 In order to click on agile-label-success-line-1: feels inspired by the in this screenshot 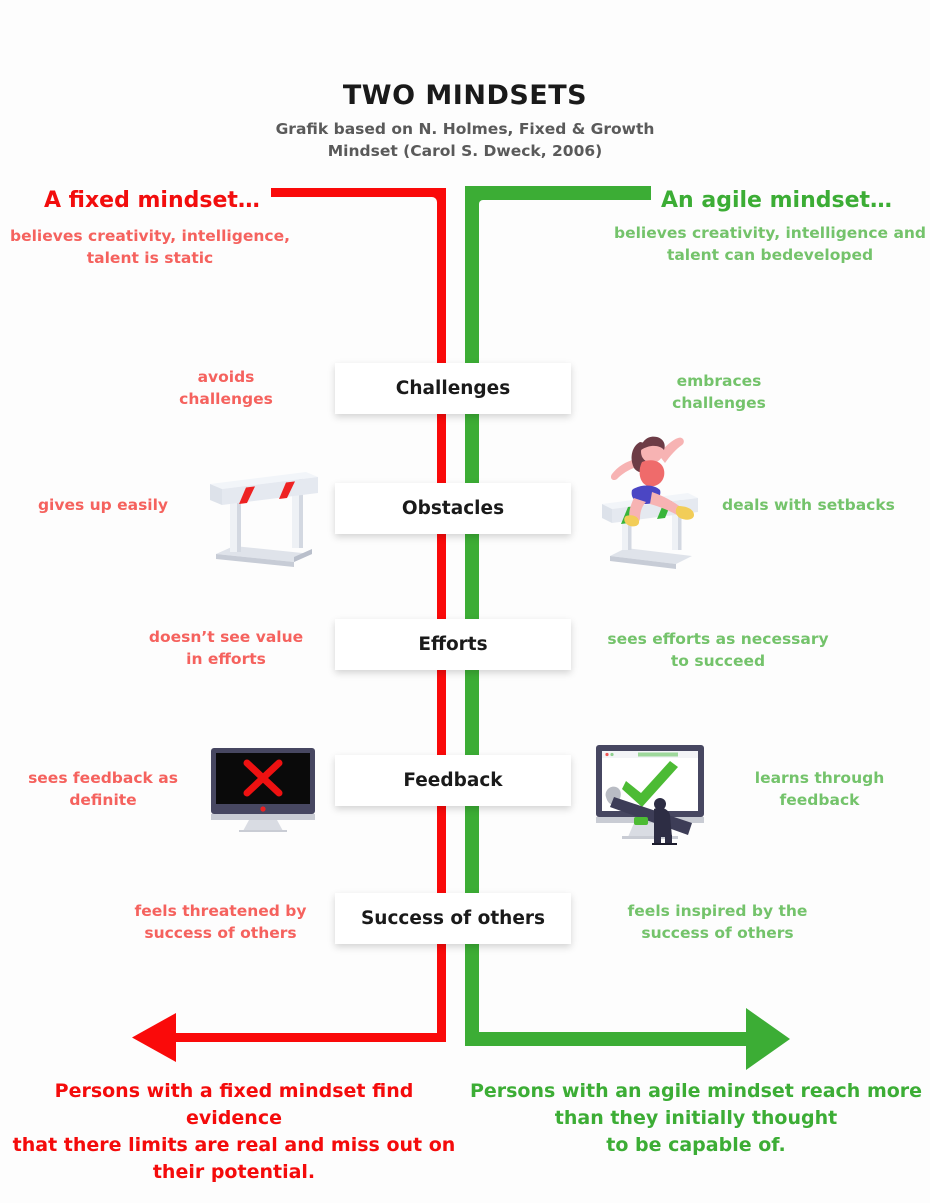, I will do `click(717, 911)`.